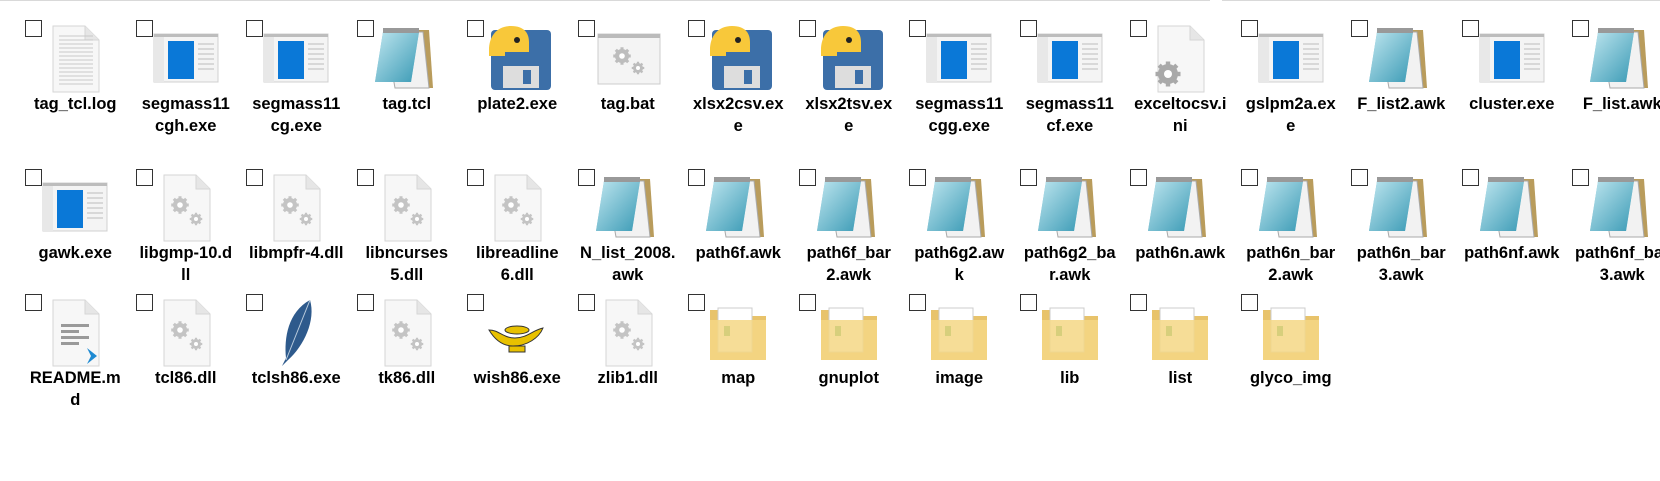  What do you see at coordinates (849, 92) in the screenshot?
I see `file-item: xlsx2tsv.exe` at bounding box center [849, 92].